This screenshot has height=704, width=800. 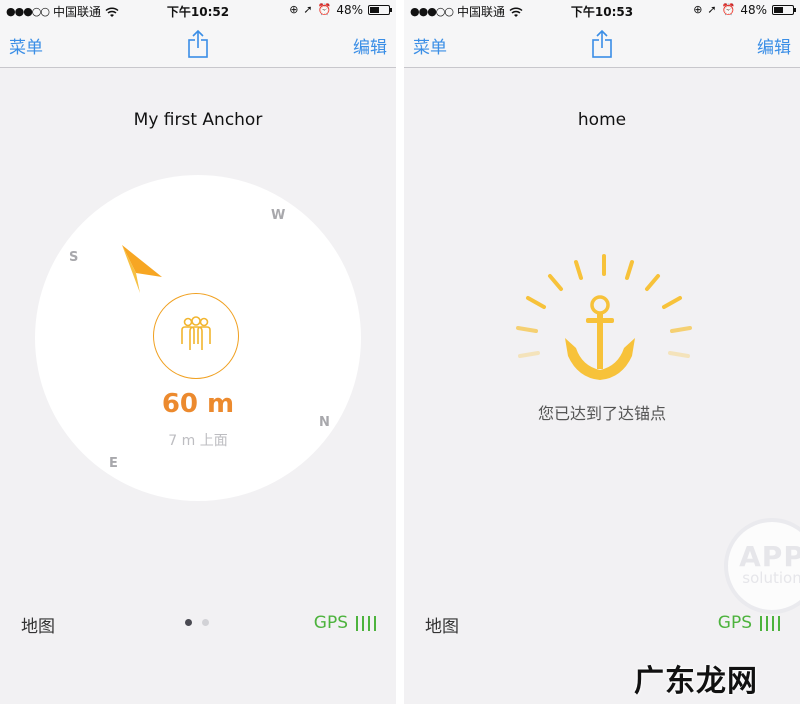 What do you see at coordinates (142, 269) in the screenshot?
I see `direction-arrow-icon` at bounding box center [142, 269].